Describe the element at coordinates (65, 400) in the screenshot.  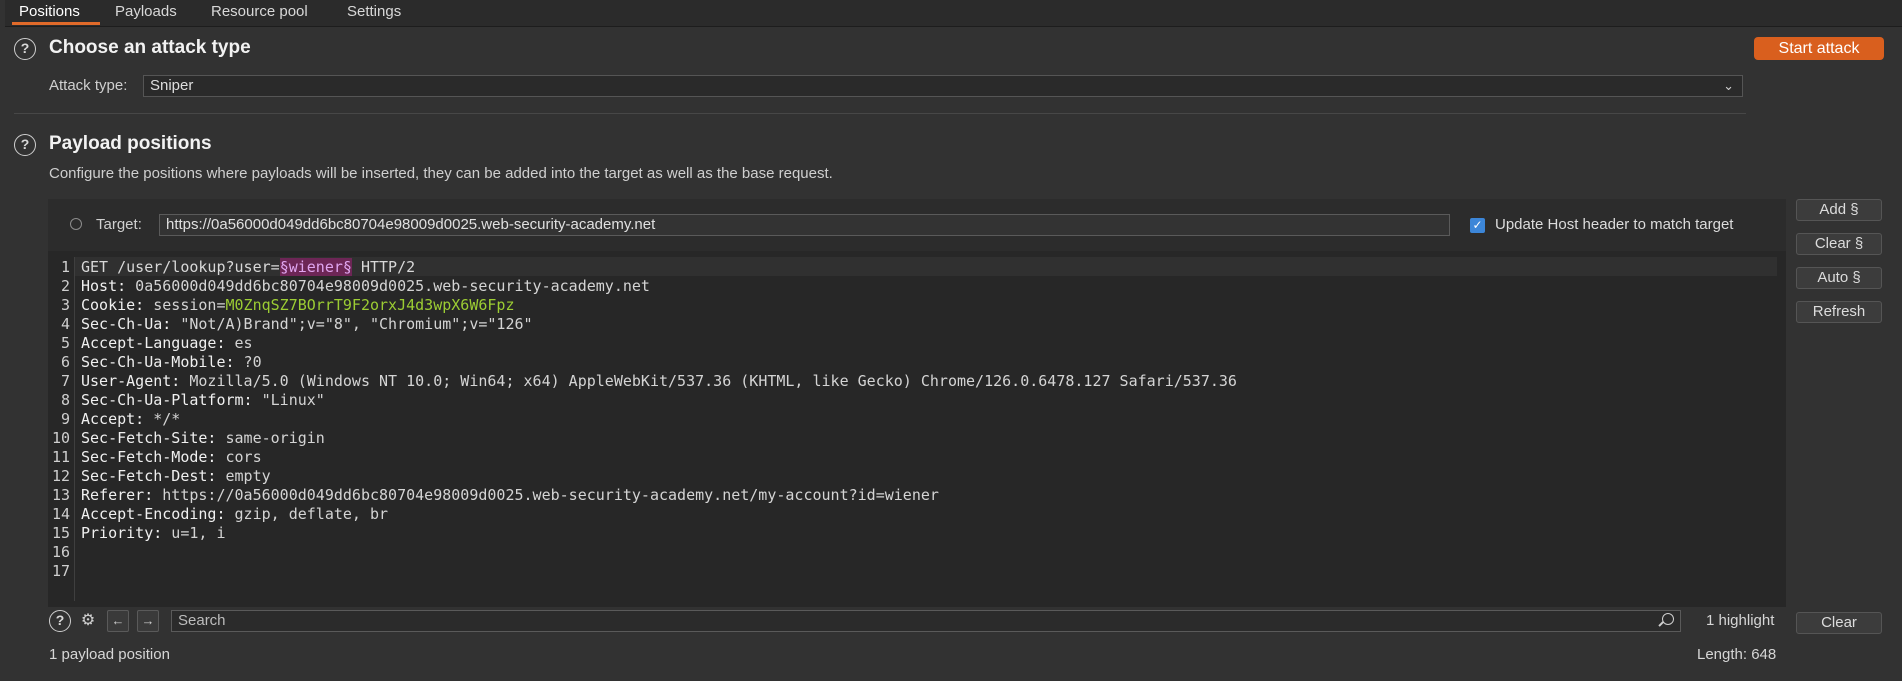
I see `line-number: 8` at that location.